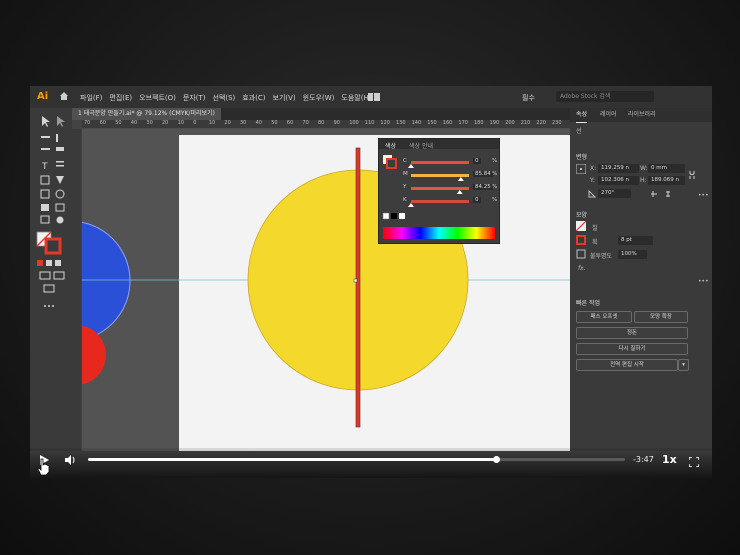  Describe the element at coordinates (355, 280) in the screenshot. I see `anchor-point` at that location.